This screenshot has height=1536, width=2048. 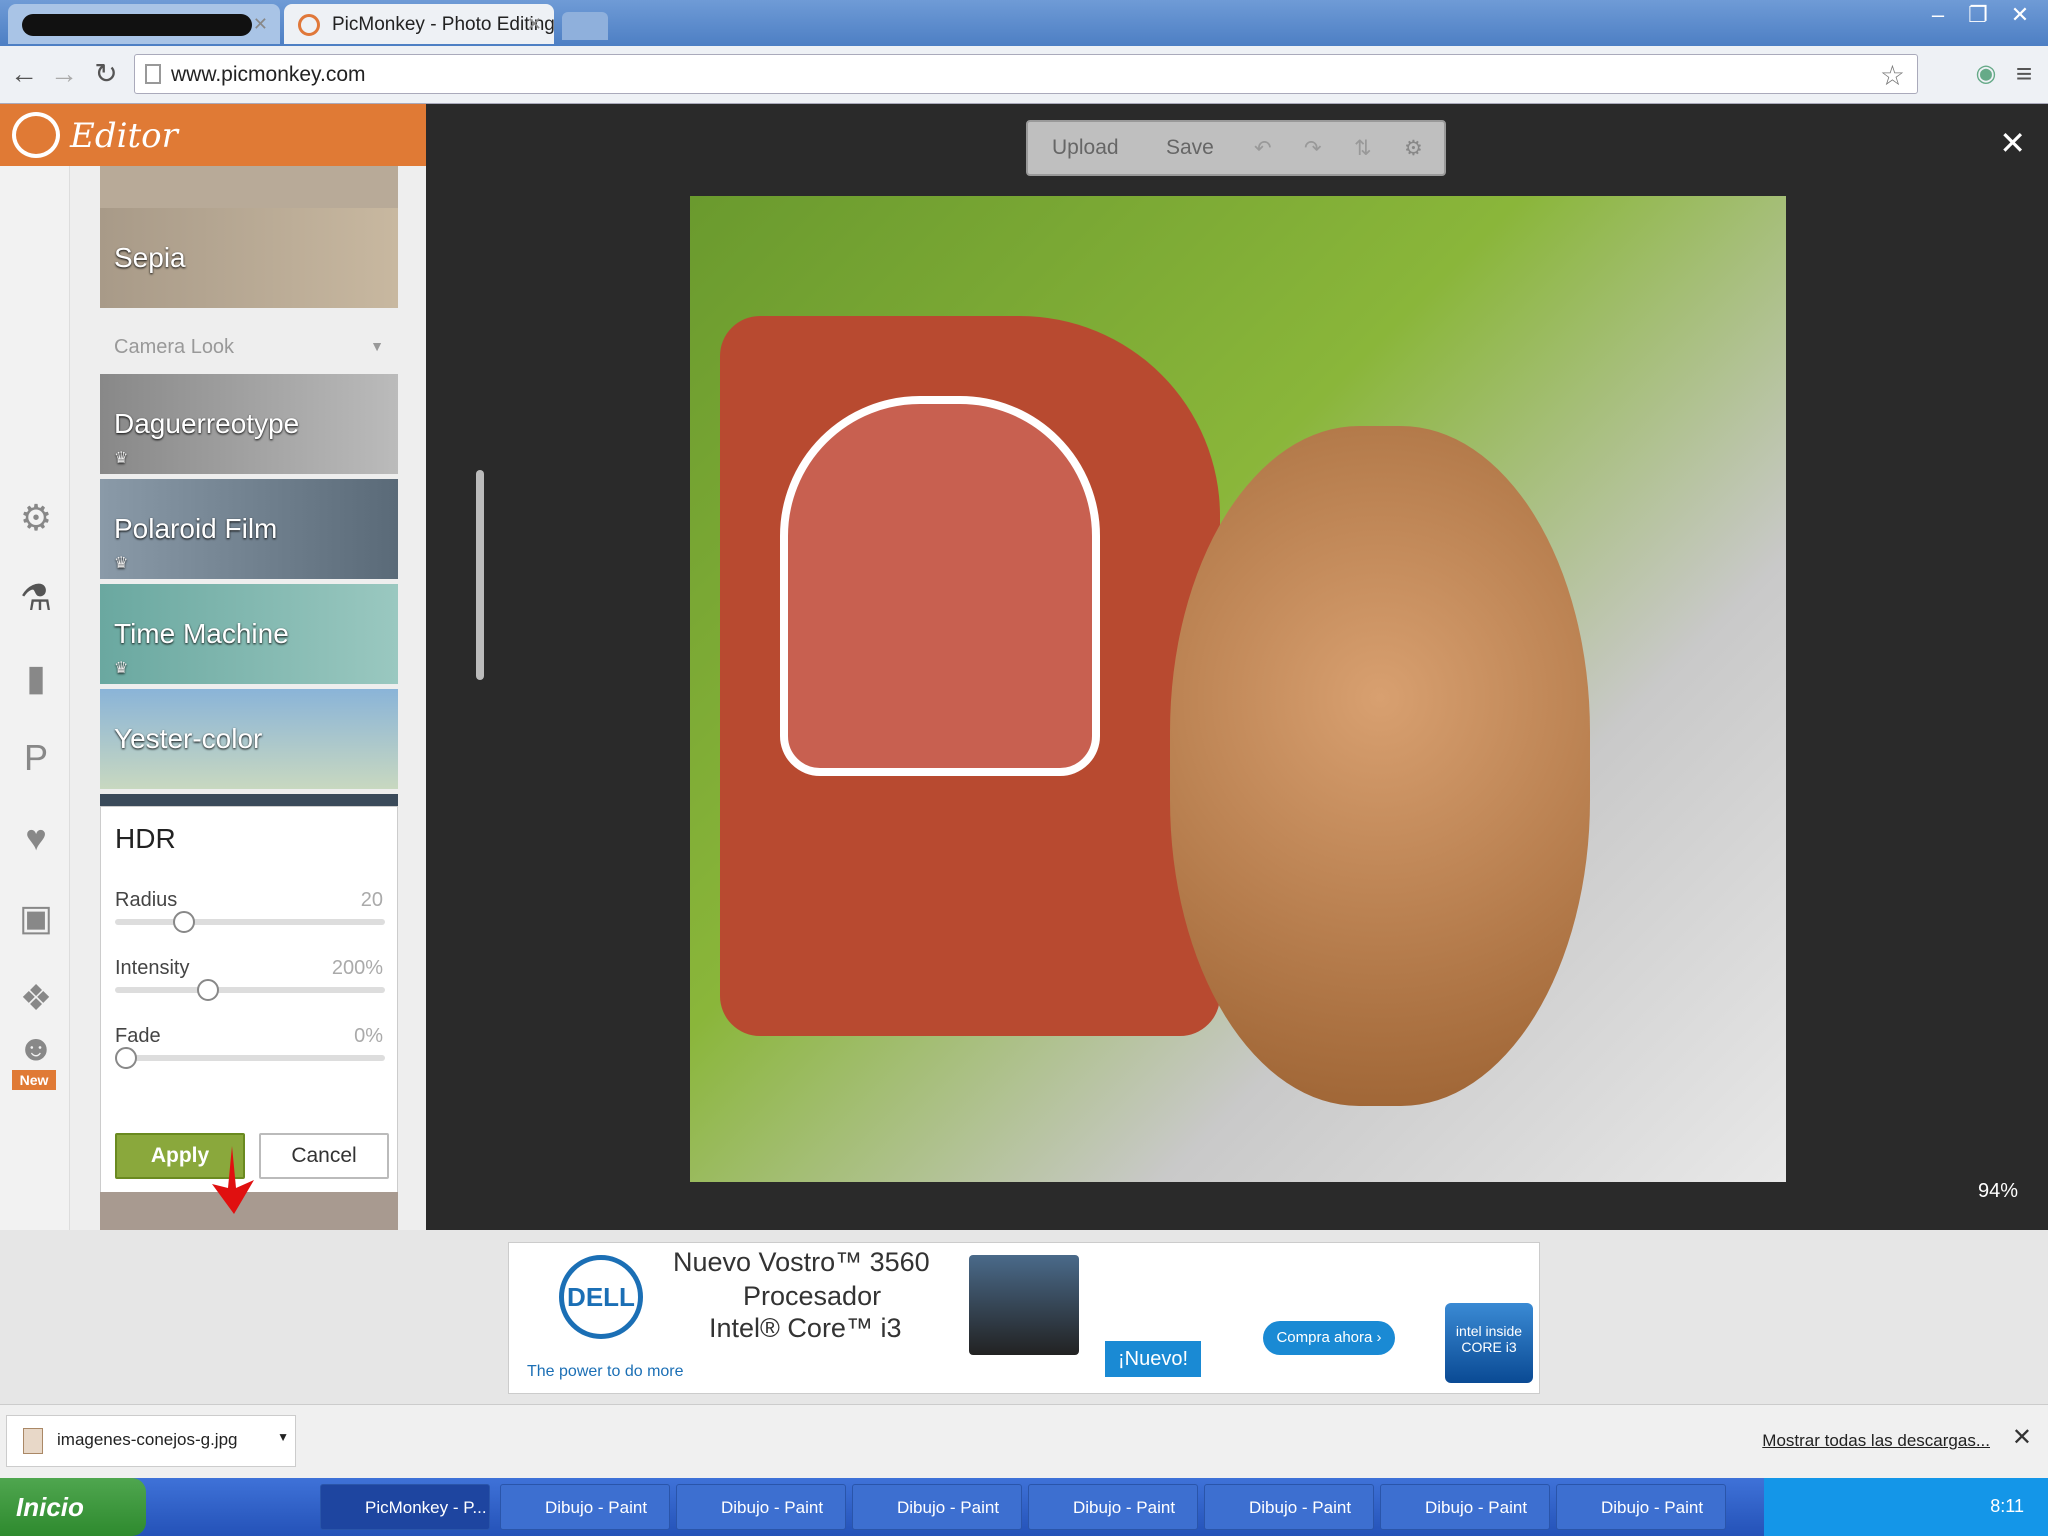 What do you see at coordinates (1085, 148) in the screenshot?
I see `upload-button: Upload` at bounding box center [1085, 148].